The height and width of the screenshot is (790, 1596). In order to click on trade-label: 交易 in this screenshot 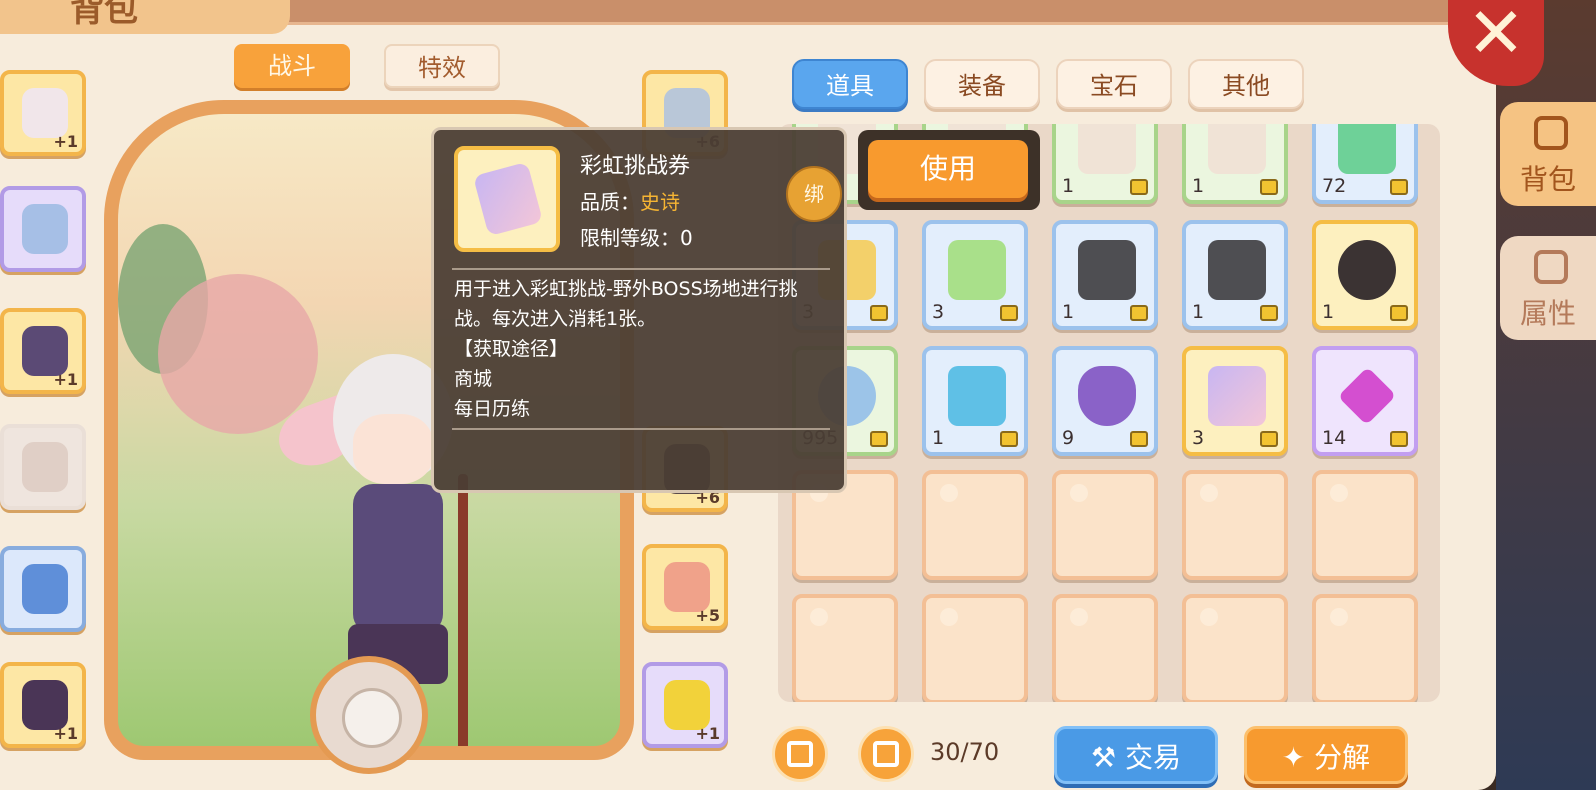, I will do `click(1153, 757)`.